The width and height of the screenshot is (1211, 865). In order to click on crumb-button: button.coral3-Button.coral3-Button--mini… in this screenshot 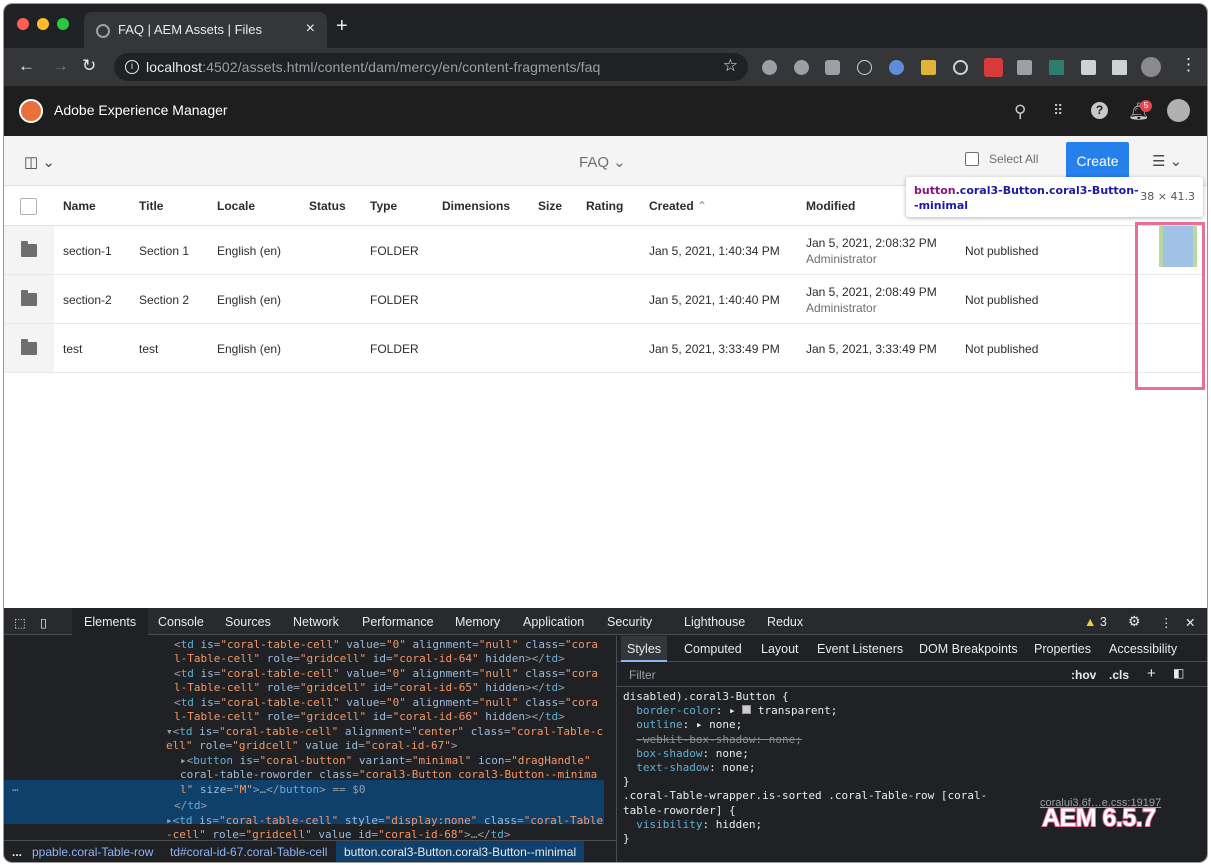, I will do `click(460, 851)`.